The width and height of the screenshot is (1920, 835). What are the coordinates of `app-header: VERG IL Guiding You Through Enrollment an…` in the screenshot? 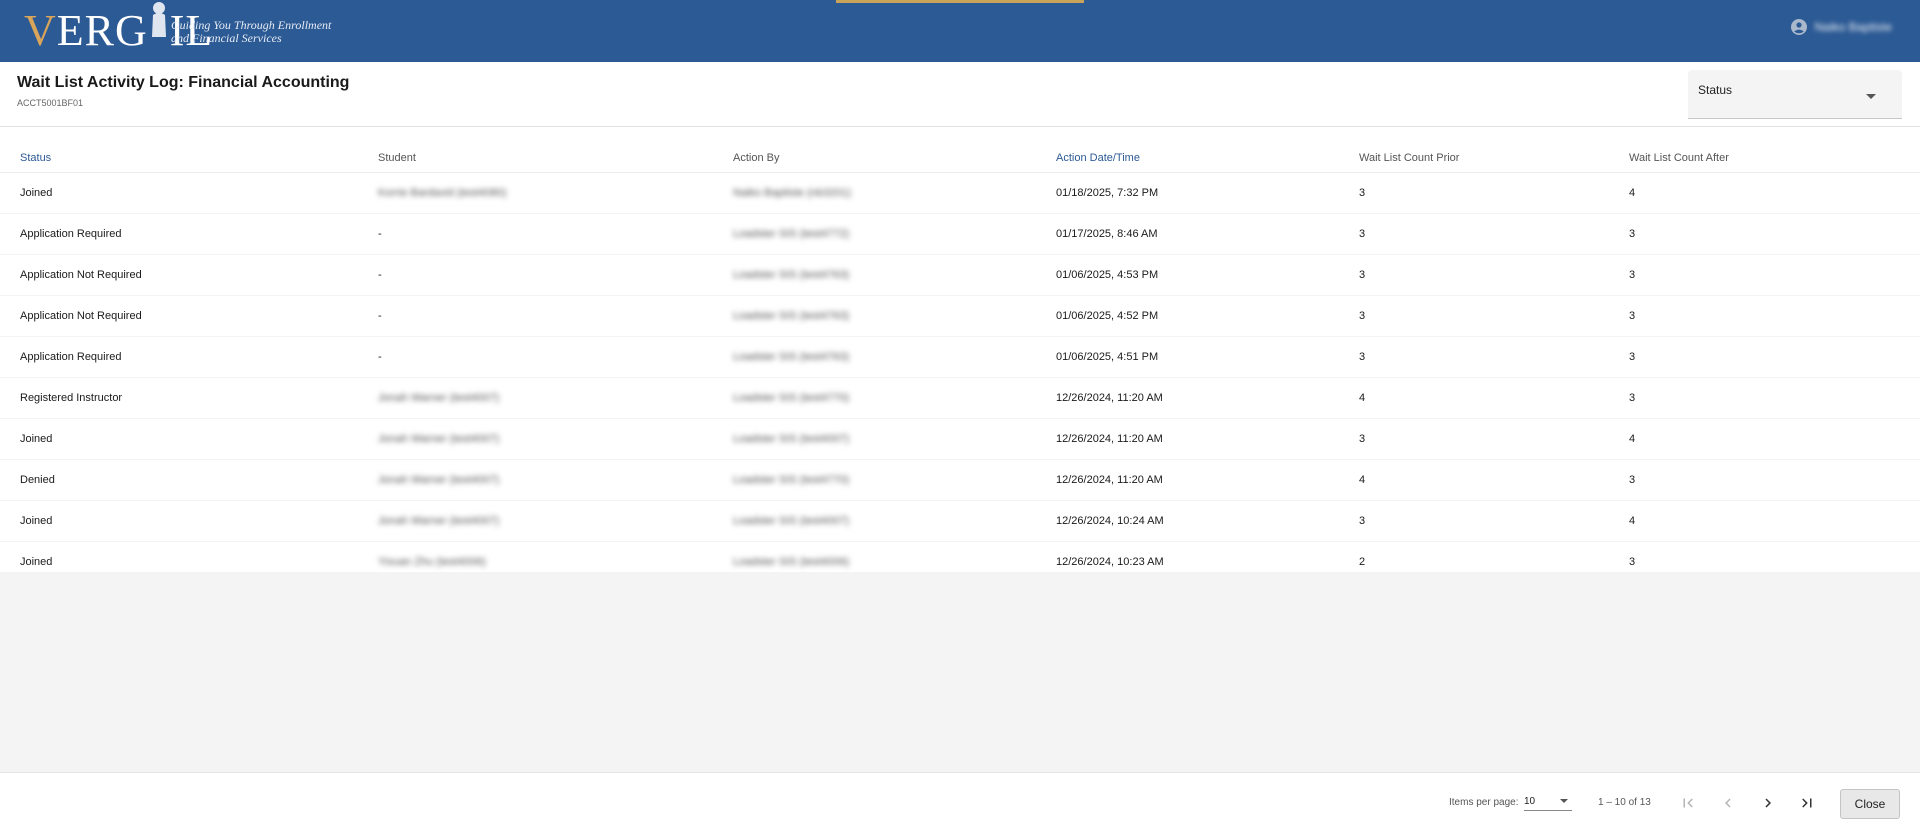 It's located at (960, 31).